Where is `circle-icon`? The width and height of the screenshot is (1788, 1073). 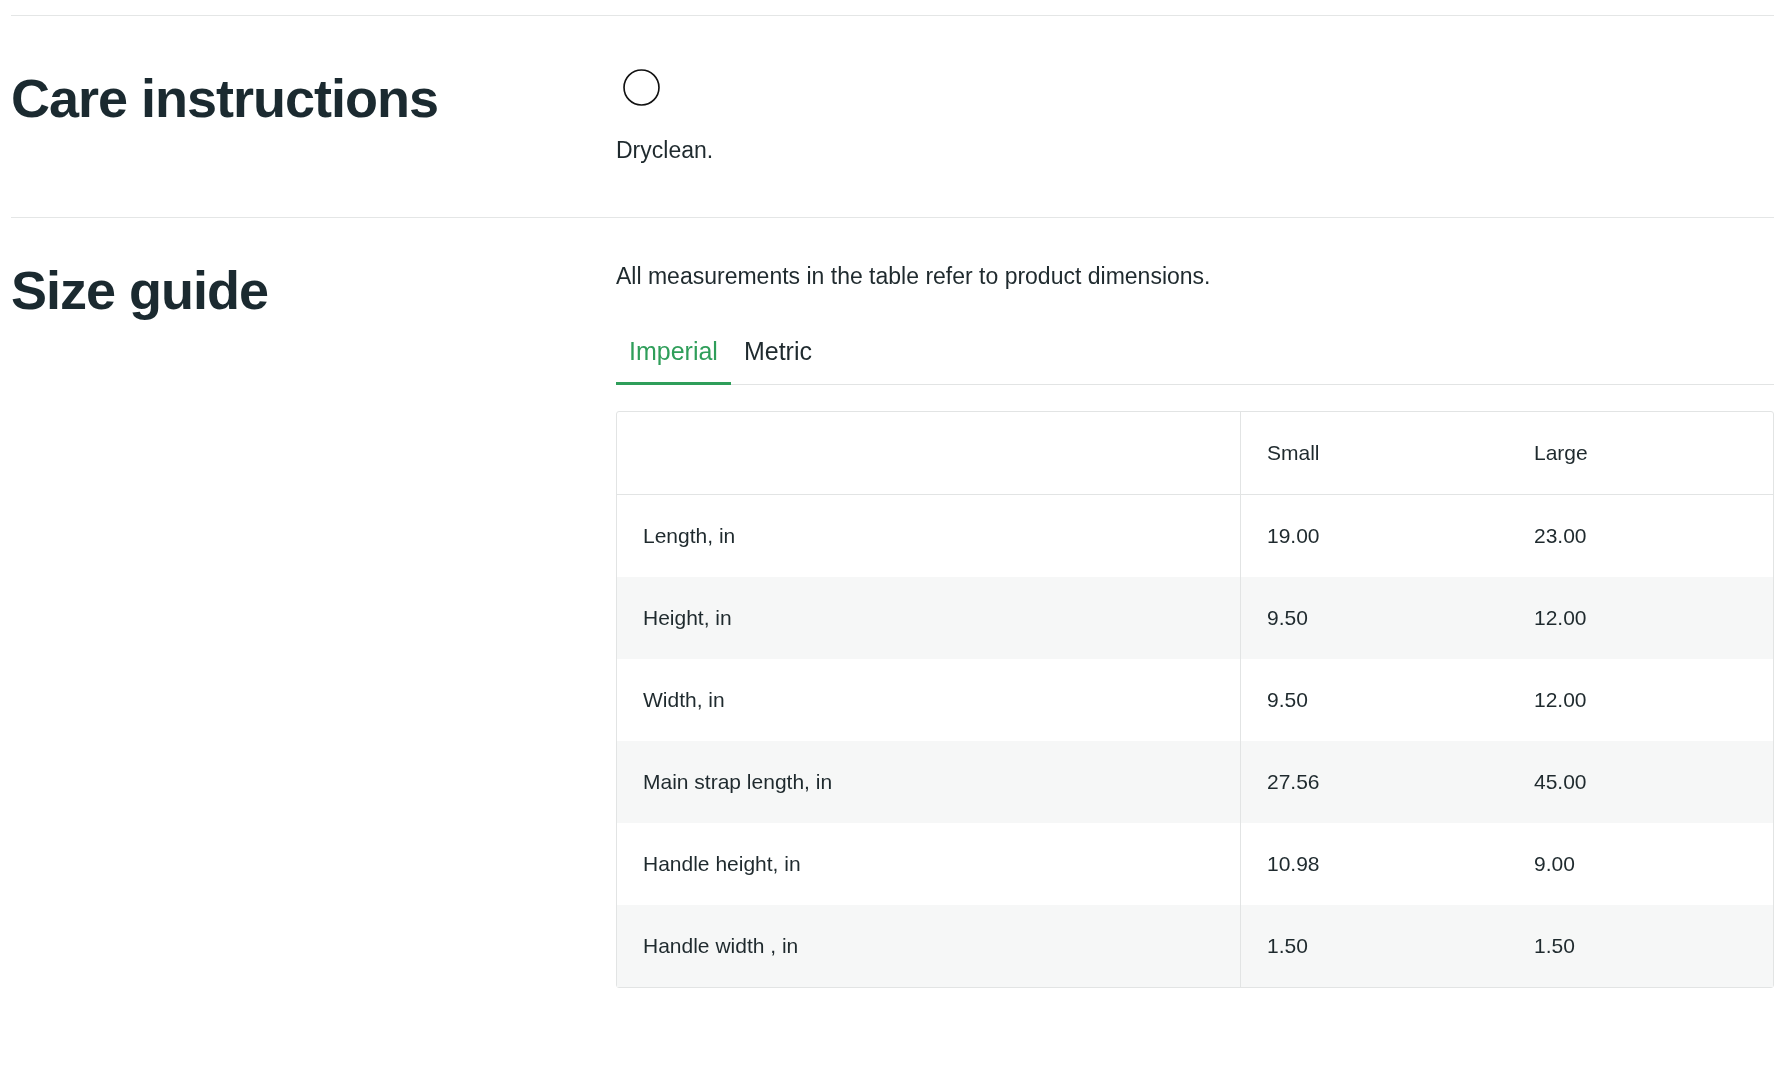 circle-icon is located at coordinates (641, 87).